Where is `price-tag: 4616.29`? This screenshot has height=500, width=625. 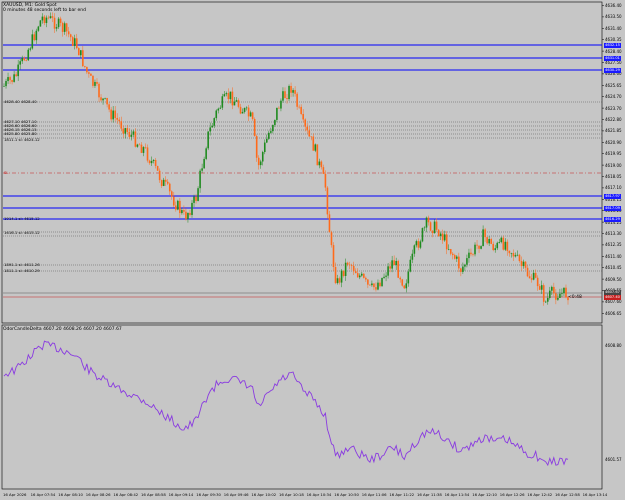 price-tag: 4616.29 is located at coordinates (612, 219).